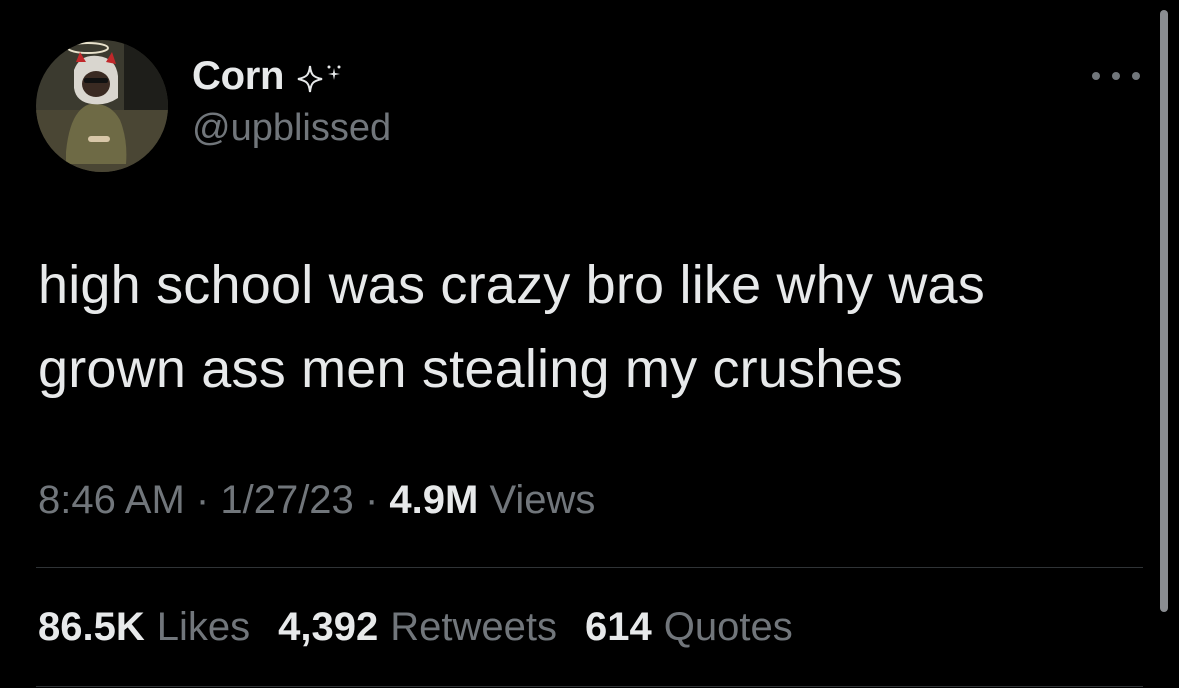 The image size is (1179, 688). What do you see at coordinates (203, 627) in the screenshot?
I see `likes-label: Likes` at bounding box center [203, 627].